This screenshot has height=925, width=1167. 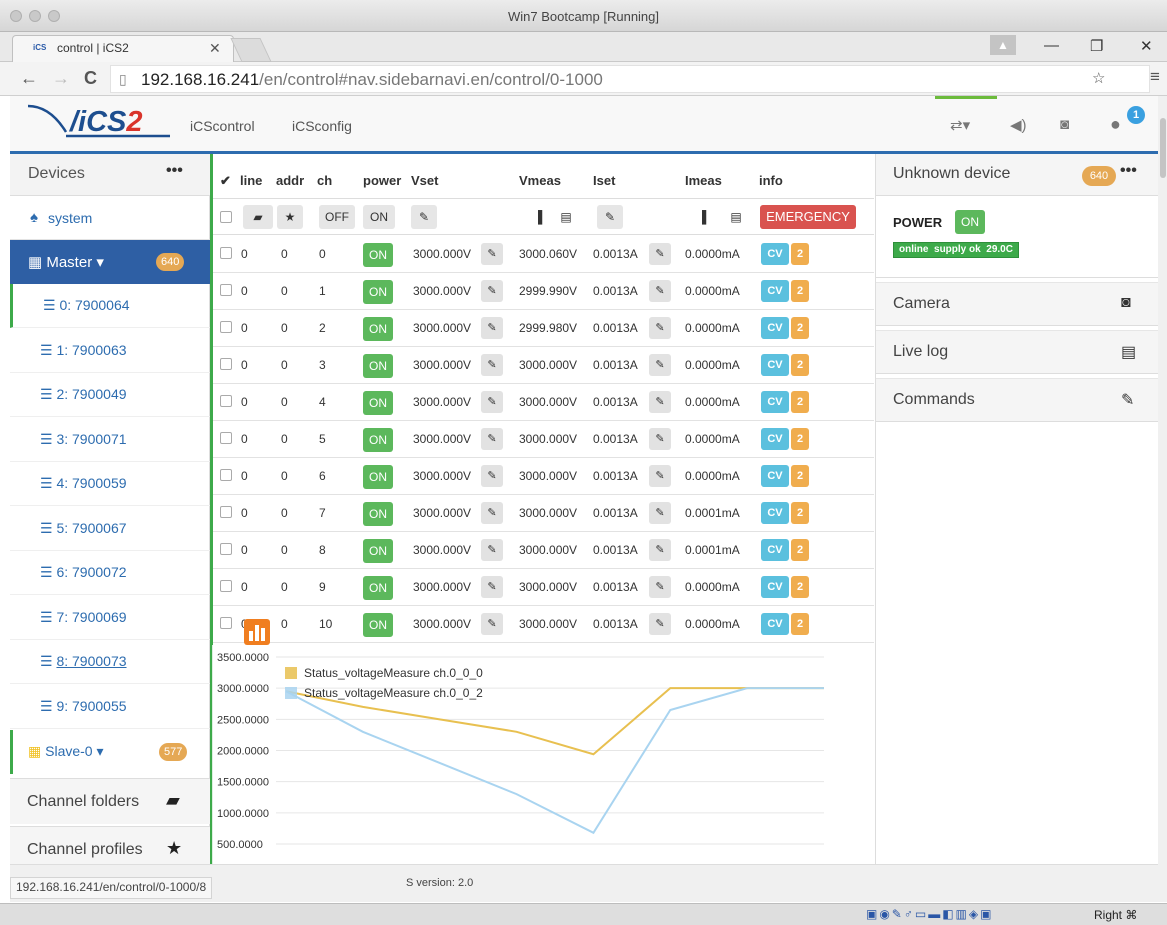 I want to click on sidebar-item-channel: ☰ 6: 7900072, so click(x=110, y=573).